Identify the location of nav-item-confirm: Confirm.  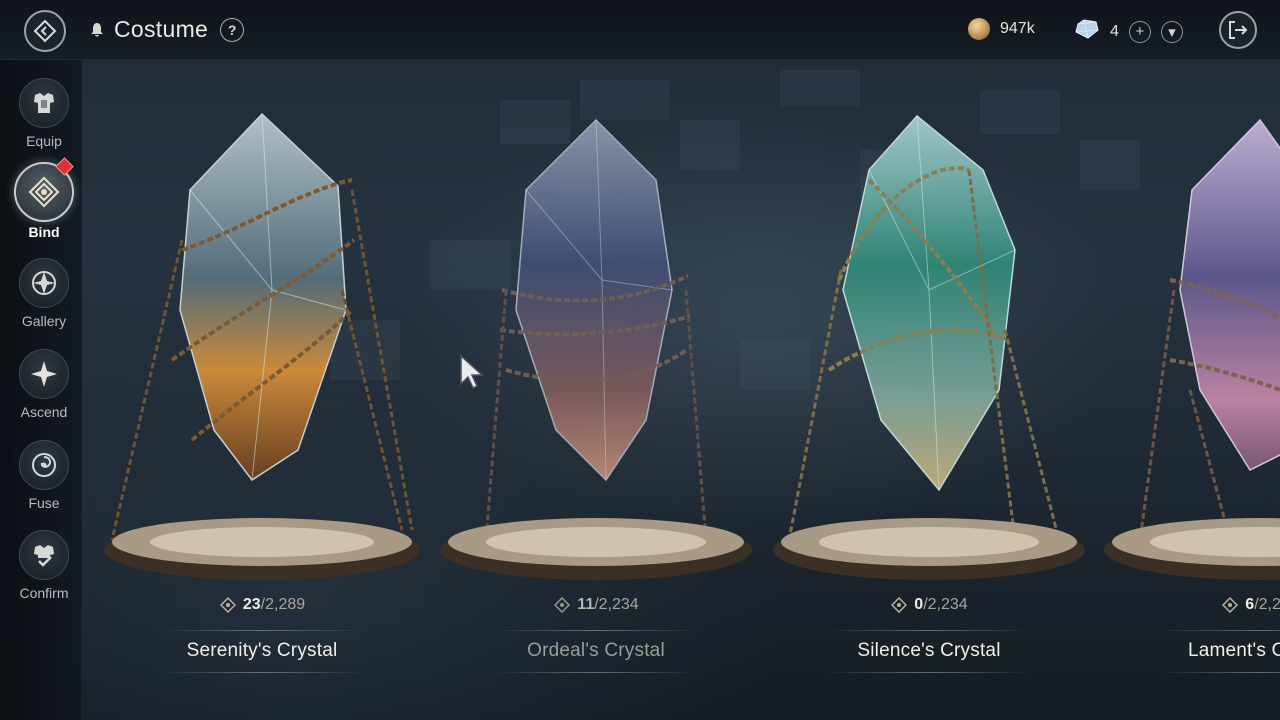
(44, 565).